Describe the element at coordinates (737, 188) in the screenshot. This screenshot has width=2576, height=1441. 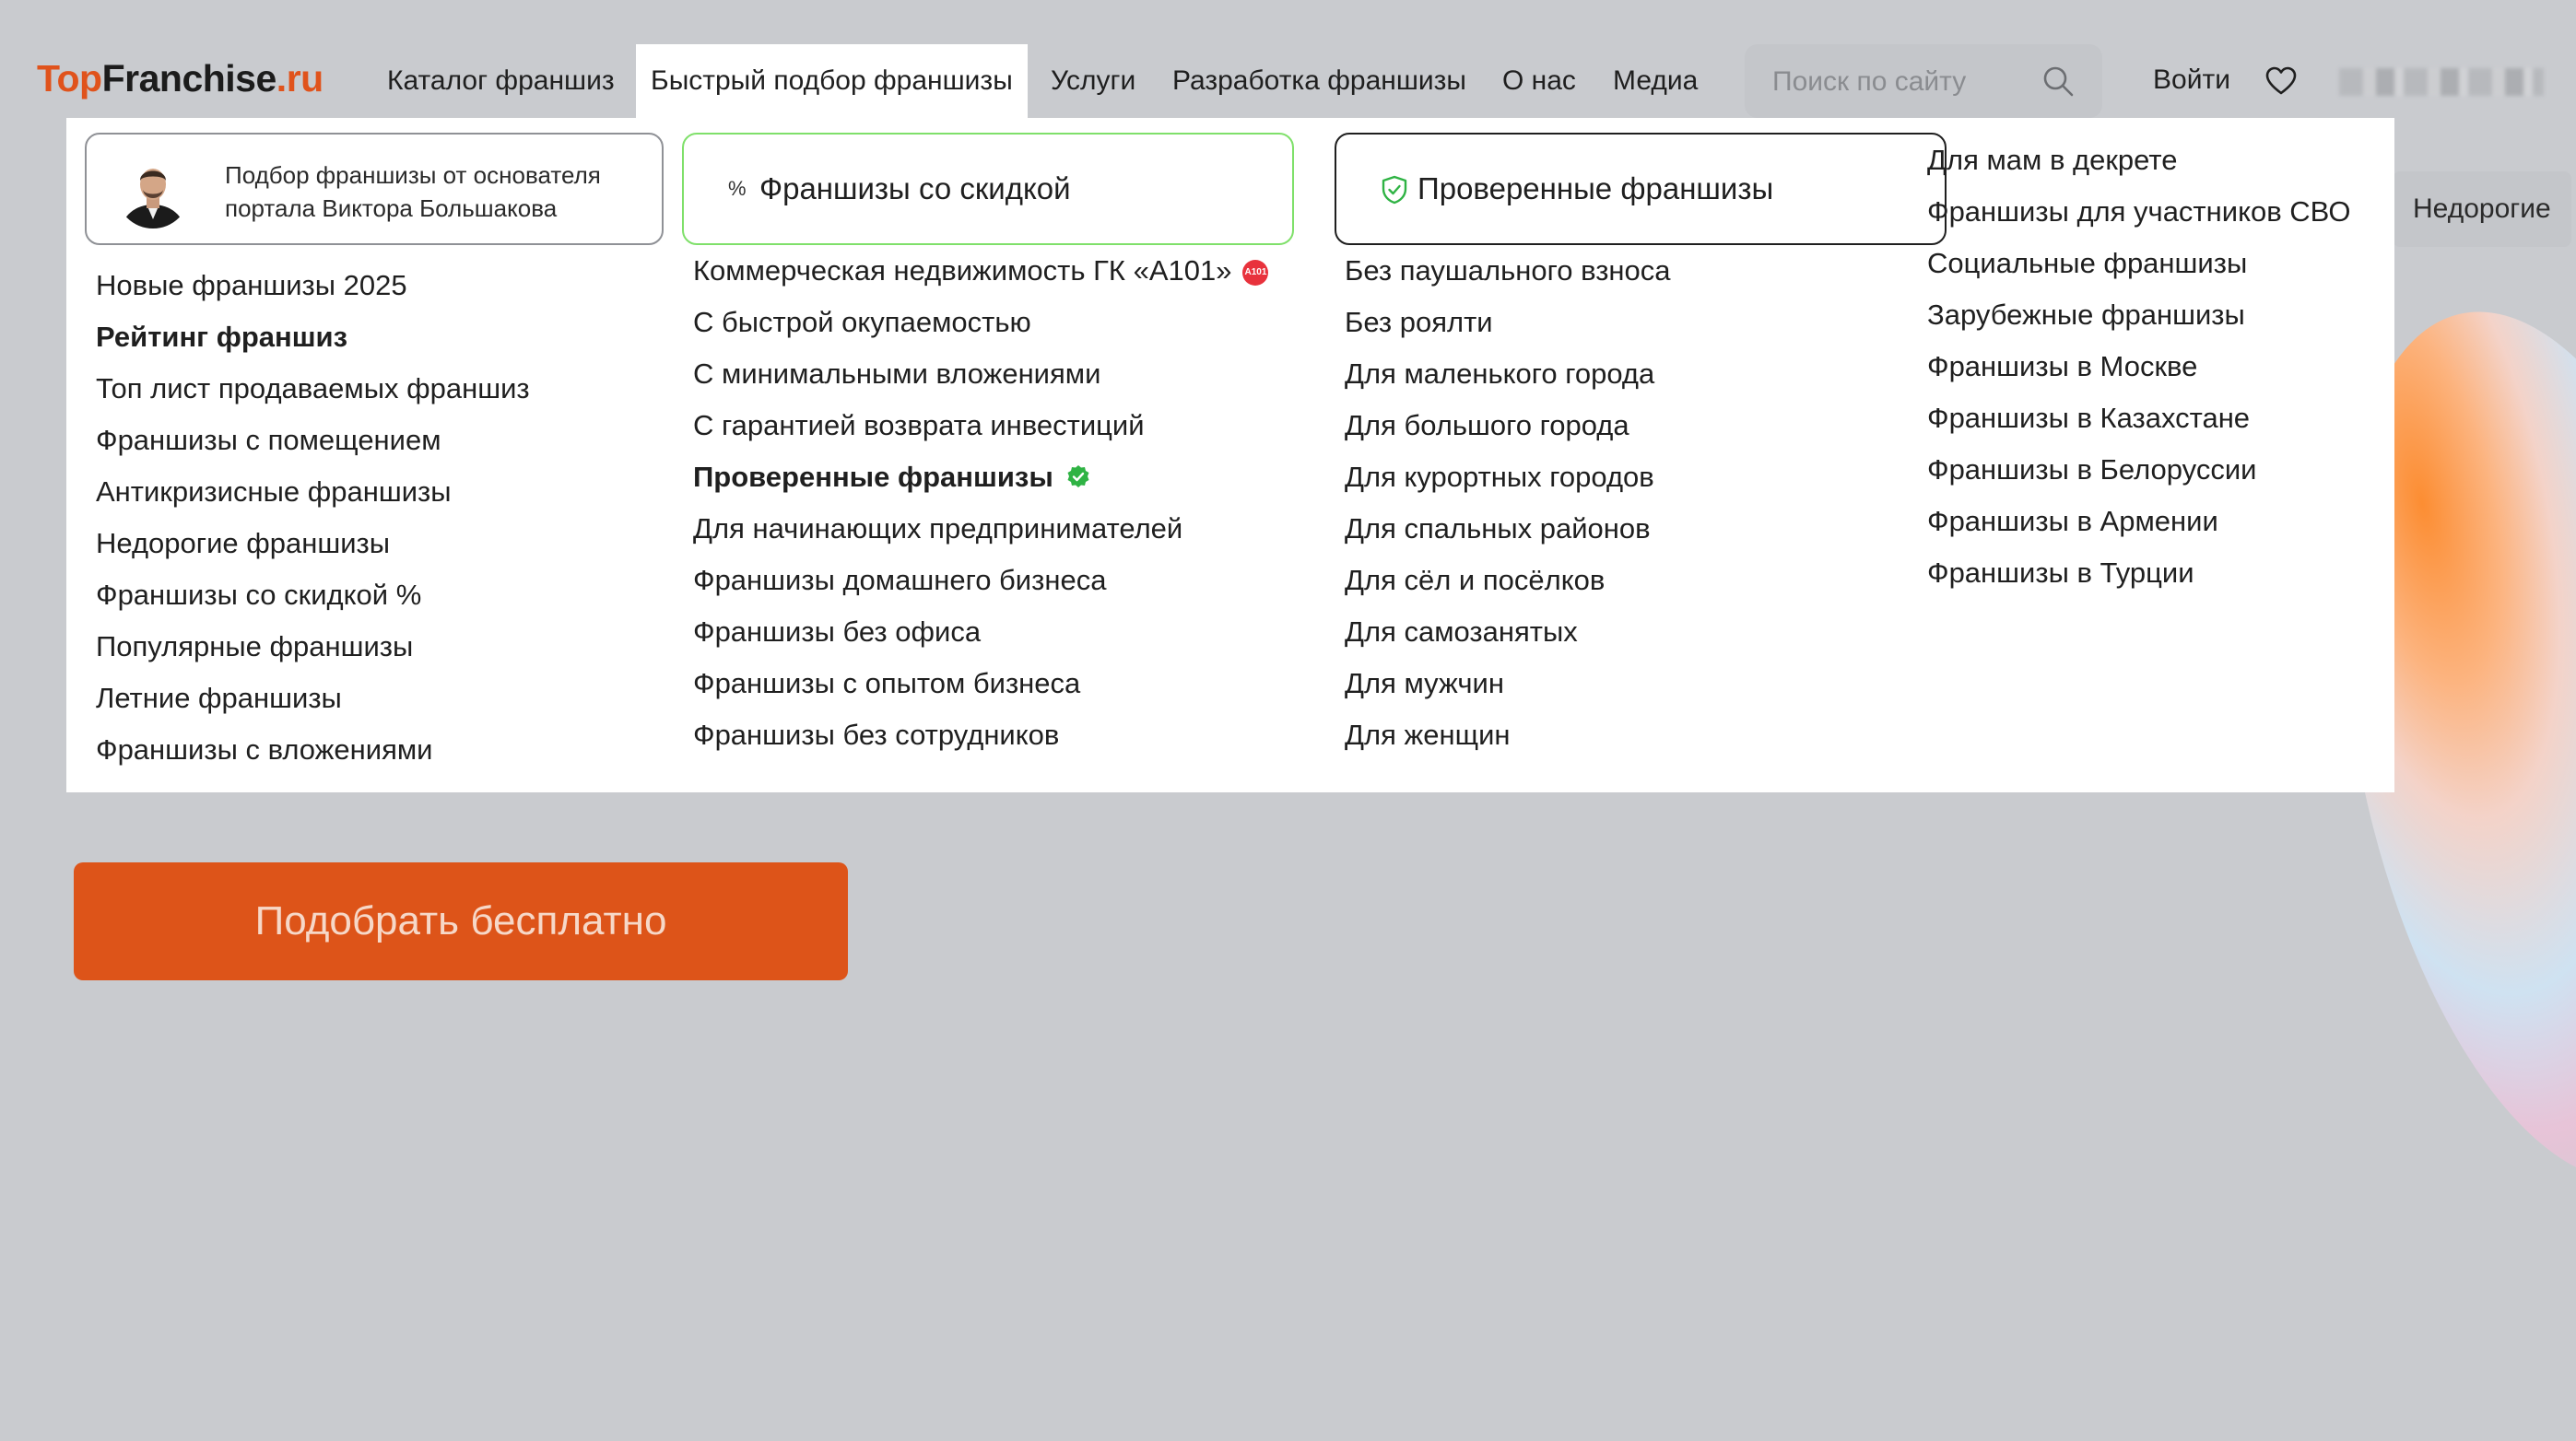
I see `percent-icon: %` at that location.